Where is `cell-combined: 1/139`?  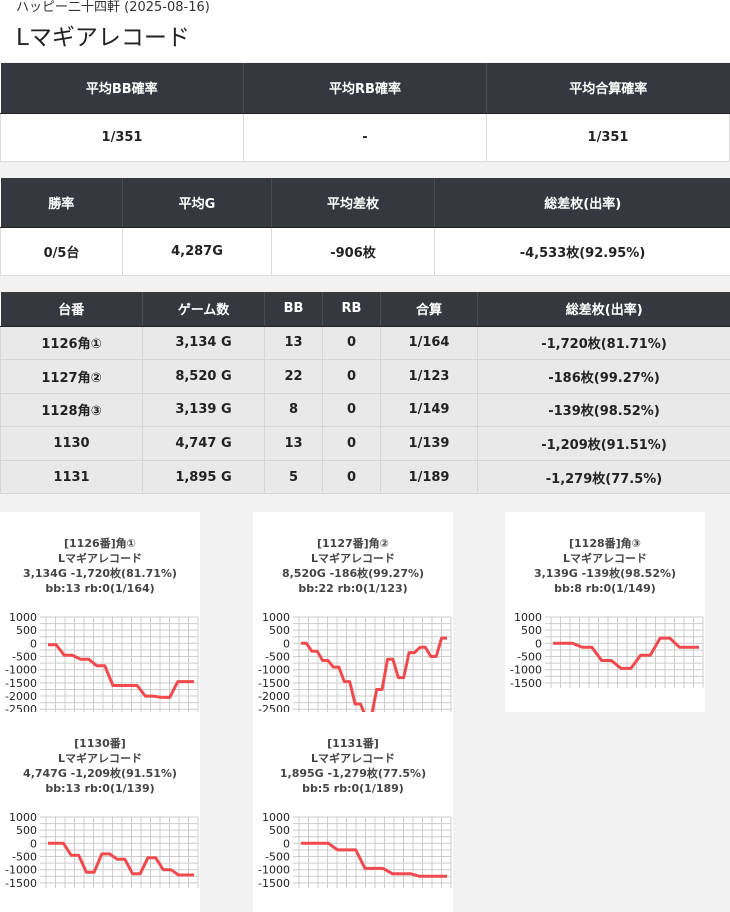 cell-combined: 1/139 is located at coordinates (429, 443).